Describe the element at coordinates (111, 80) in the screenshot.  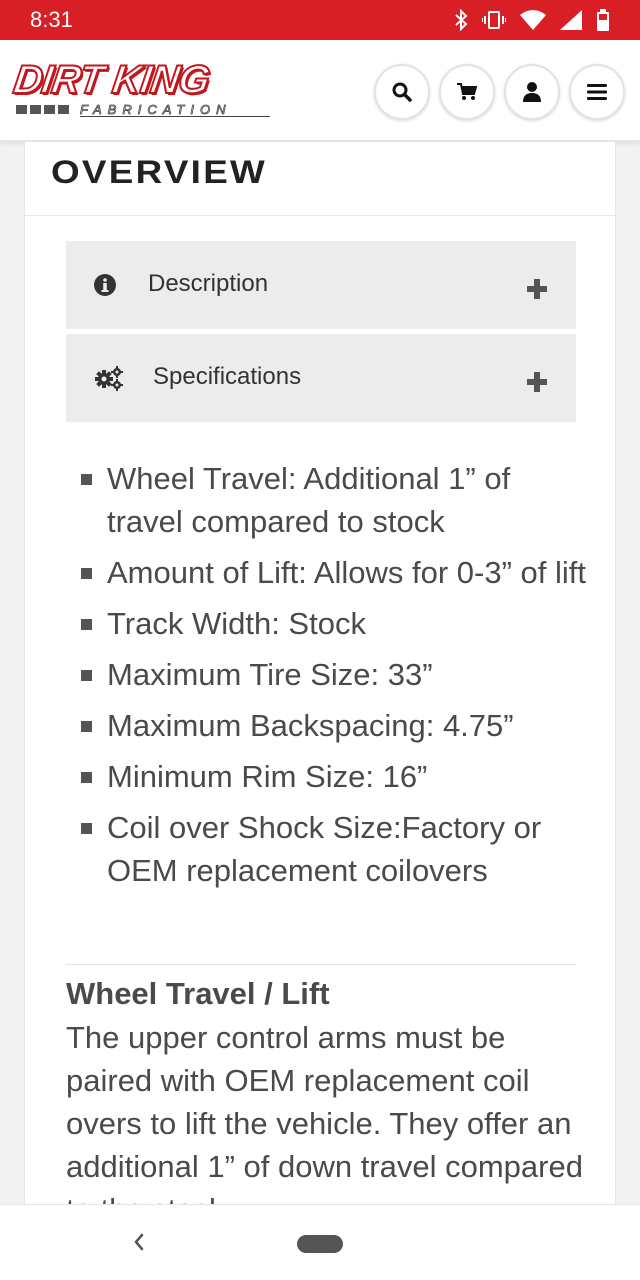
I see `logo-text: DIRT KING` at that location.